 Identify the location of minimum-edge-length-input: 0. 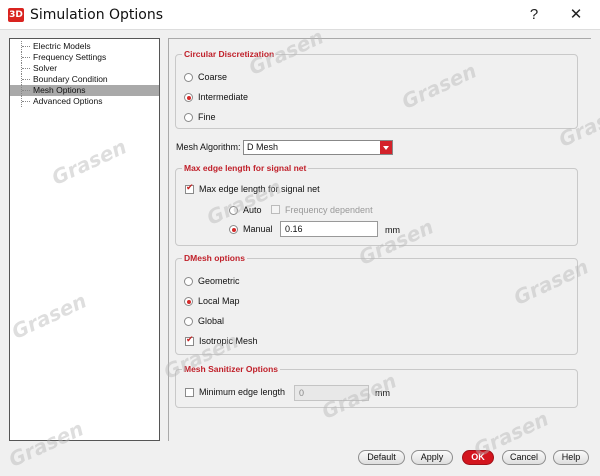
(331, 393).